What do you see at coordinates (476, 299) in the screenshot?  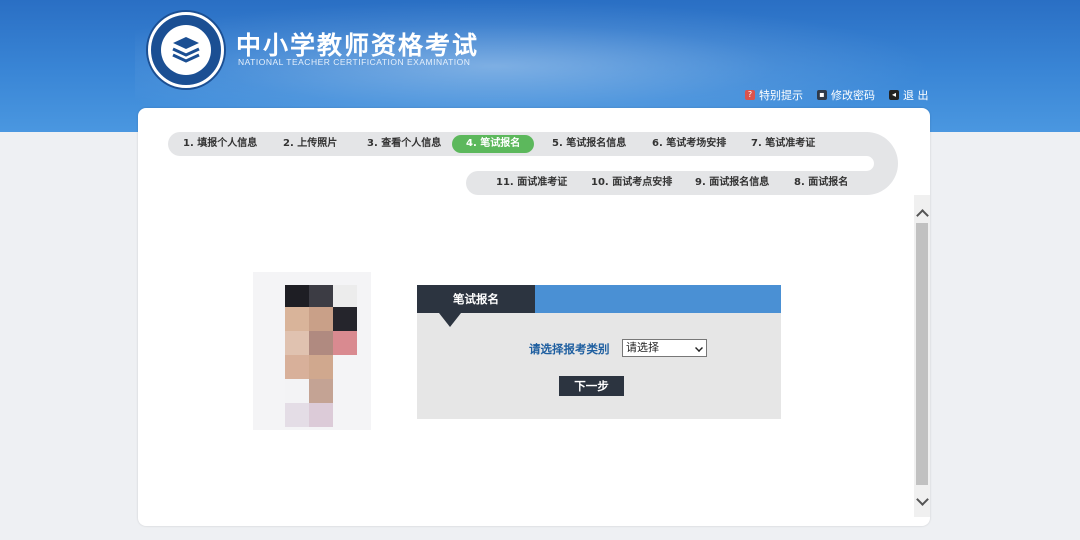 I see `form-tab: 笔试报名` at bounding box center [476, 299].